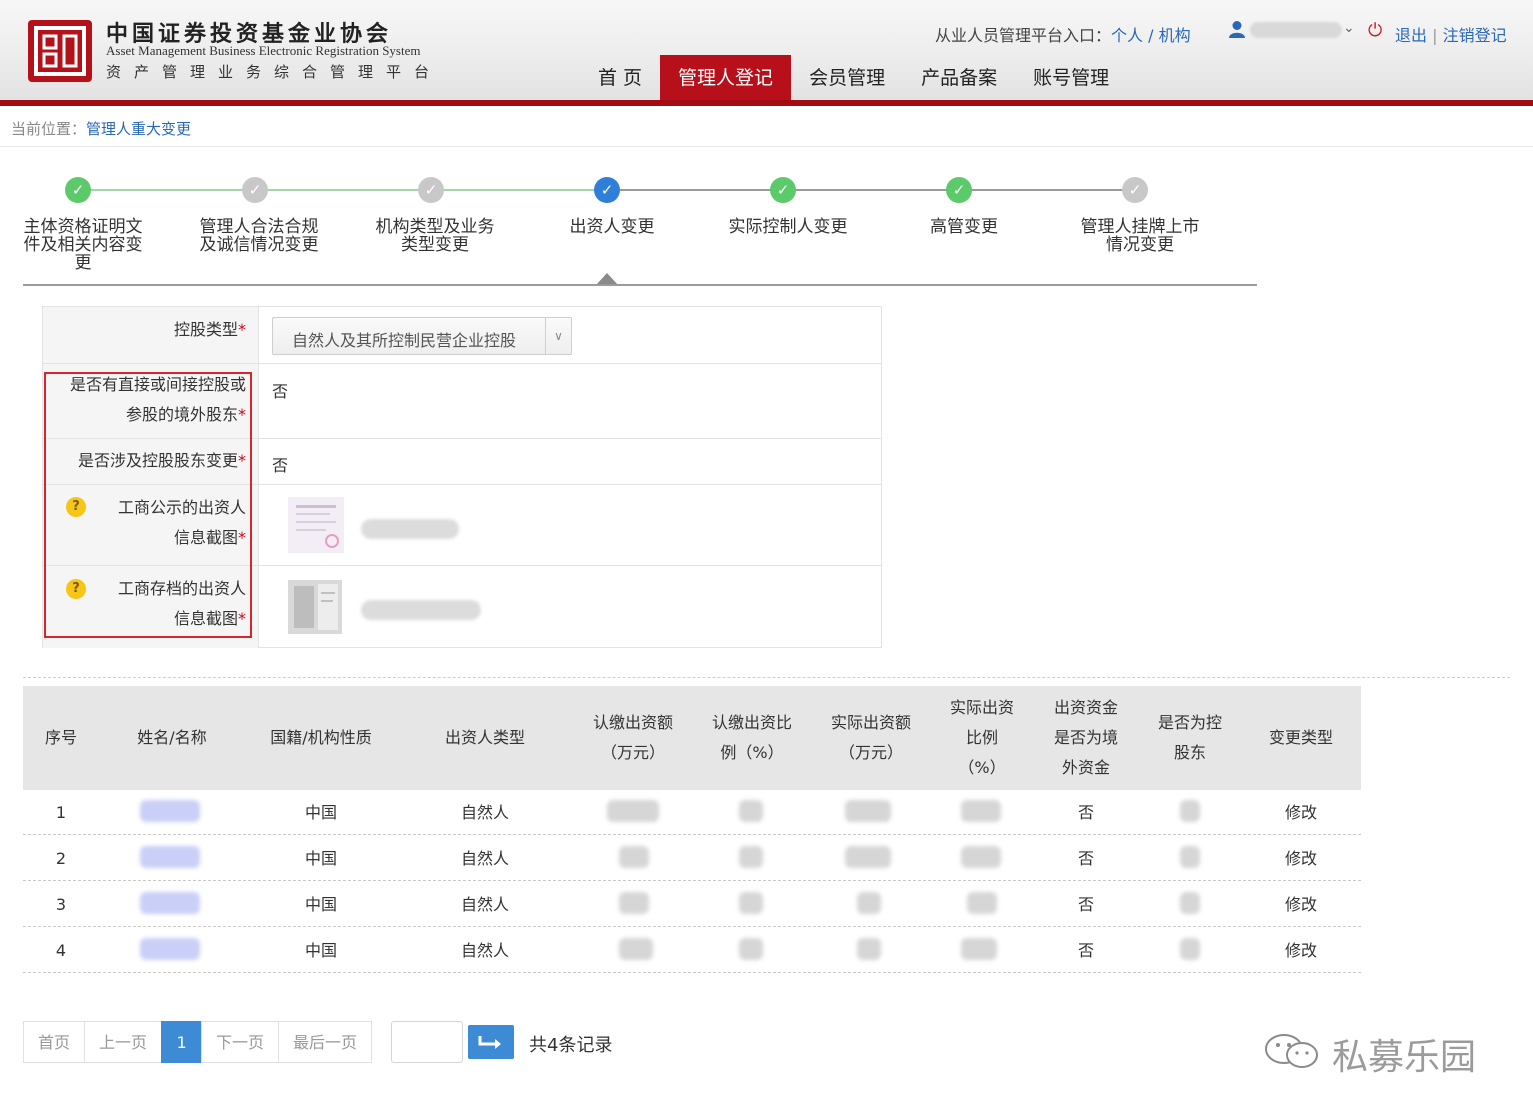 This screenshot has width=1533, height=1119. What do you see at coordinates (435, 236) in the screenshot?
I see `step-3-label: 机构类型及业务类型变更` at bounding box center [435, 236].